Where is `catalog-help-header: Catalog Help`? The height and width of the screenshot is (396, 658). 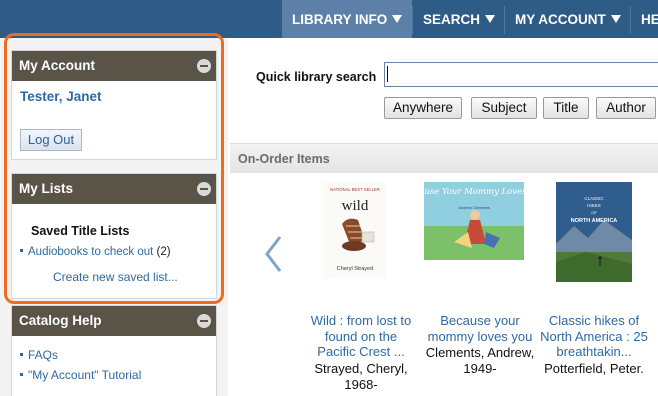
catalog-help-header: Catalog Help is located at coordinates (114, 321).